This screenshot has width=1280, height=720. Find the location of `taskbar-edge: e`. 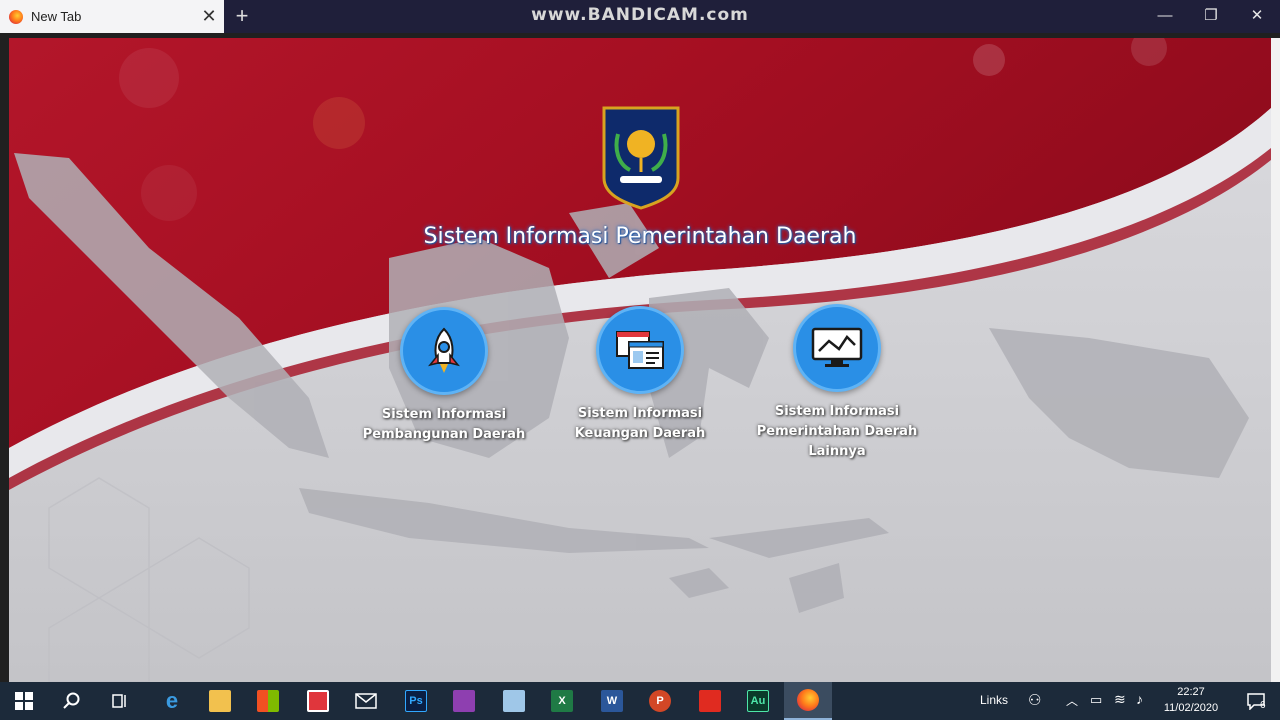

taskbar-edge: e is located at coordinates (172, 701).